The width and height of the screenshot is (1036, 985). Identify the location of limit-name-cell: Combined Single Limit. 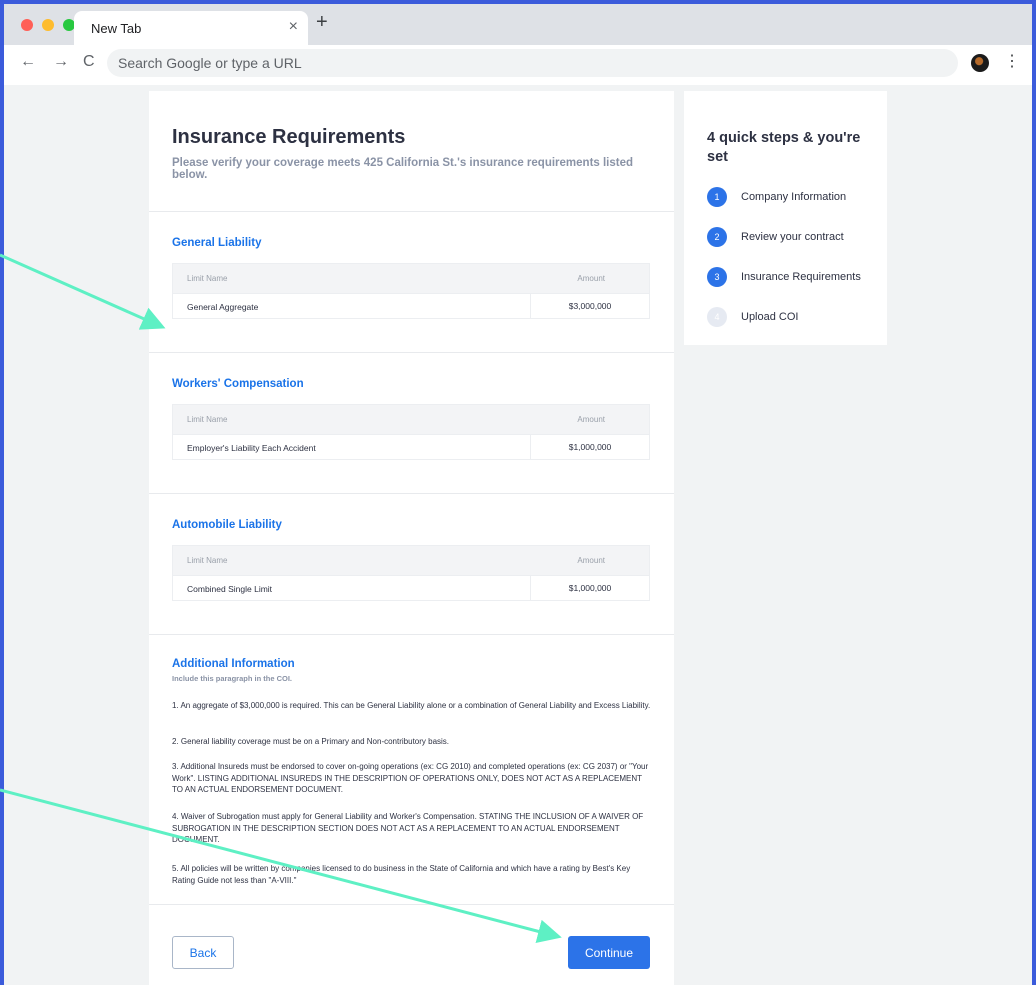
(230, 589).